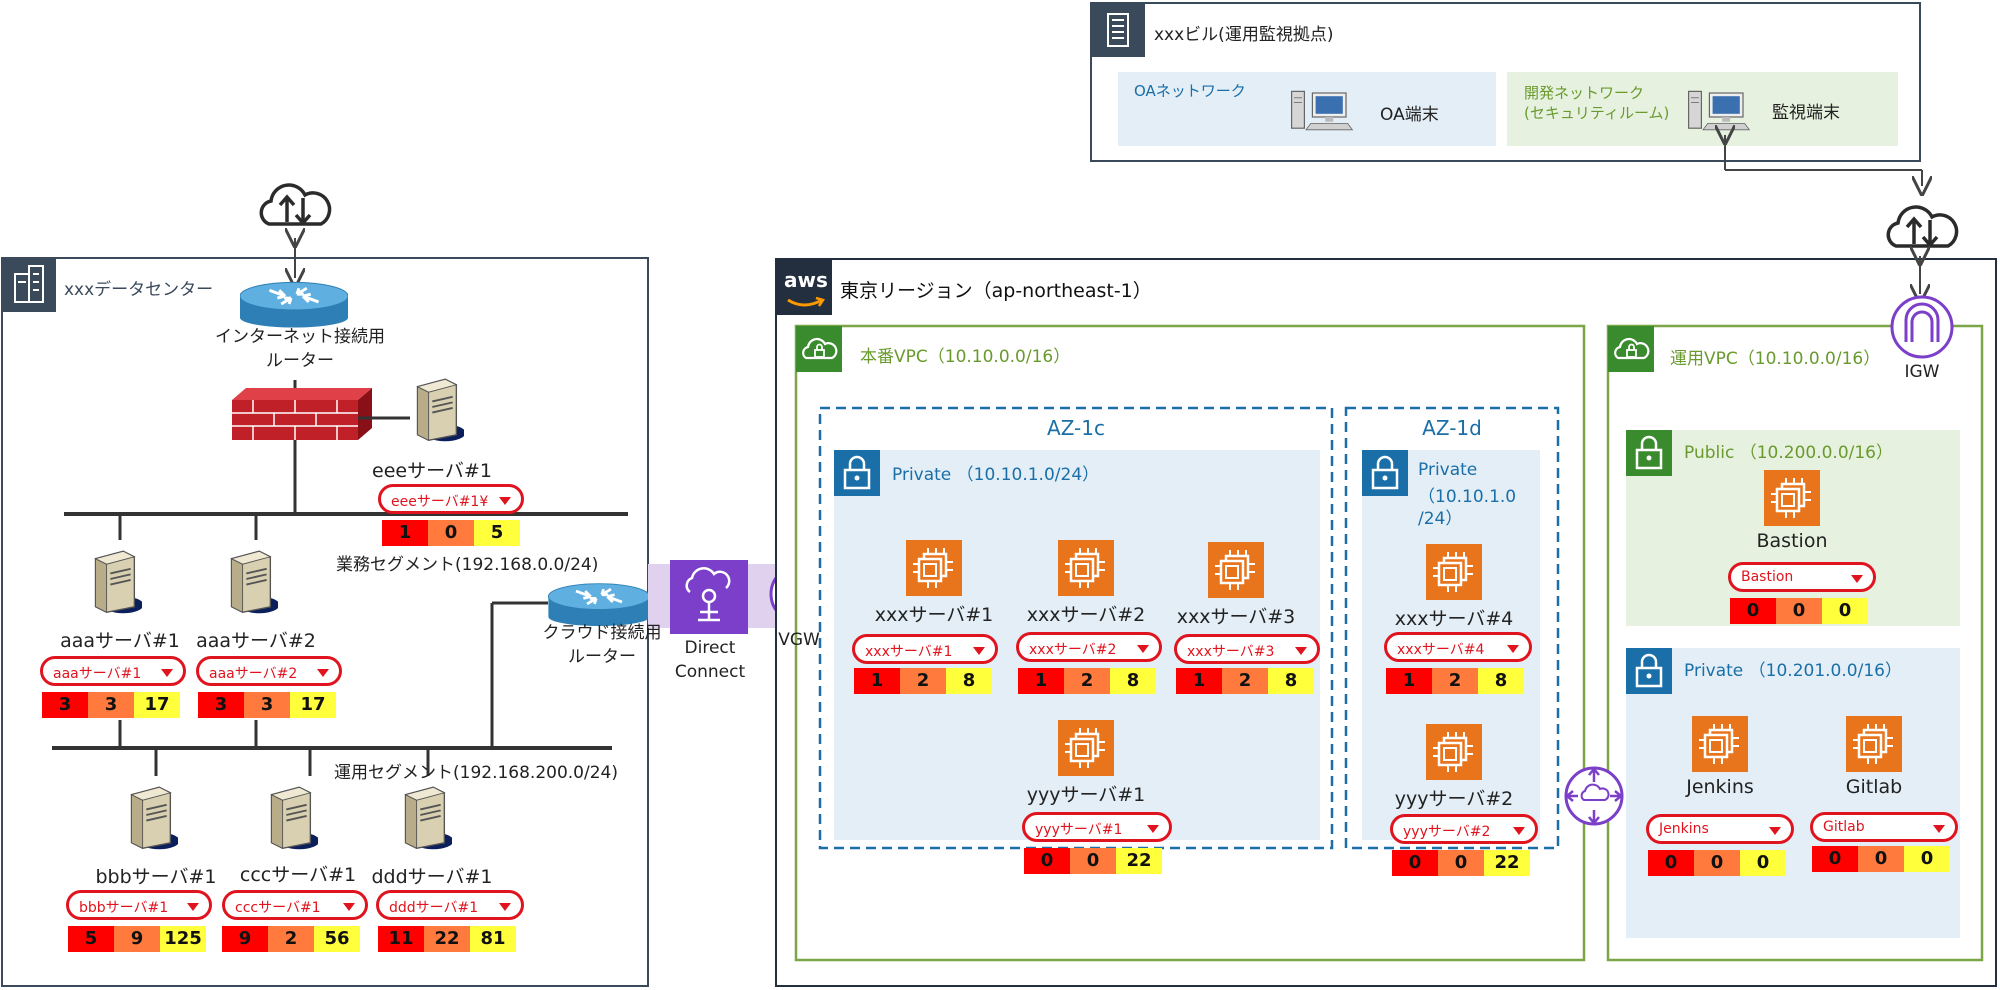 This screenshot has width=2000, height=990. Describe the element at coordinates (1190, 91) in the screenshot. I see `oa-network-label: OAネットワーク` at that location.